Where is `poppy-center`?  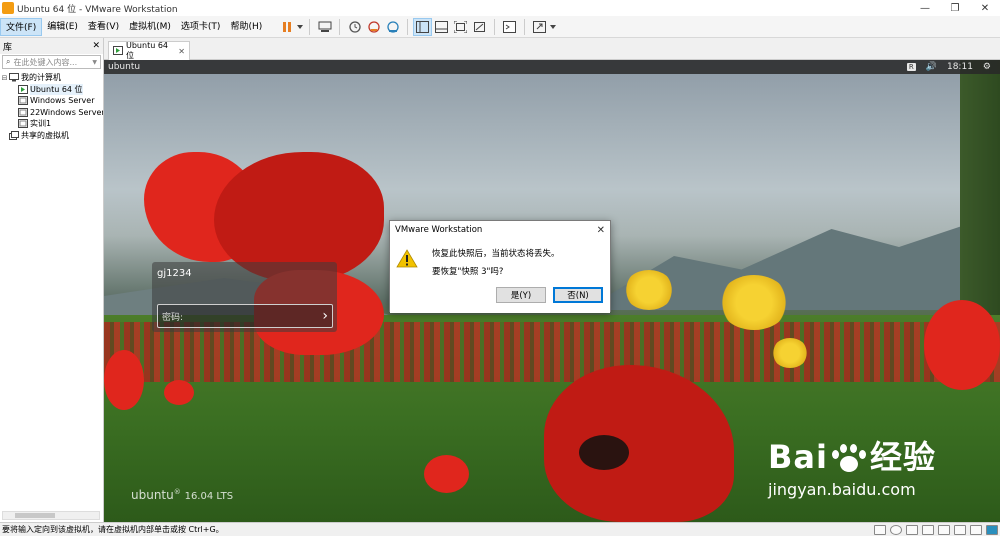 poppy-center is located at coordinates (604, 452).